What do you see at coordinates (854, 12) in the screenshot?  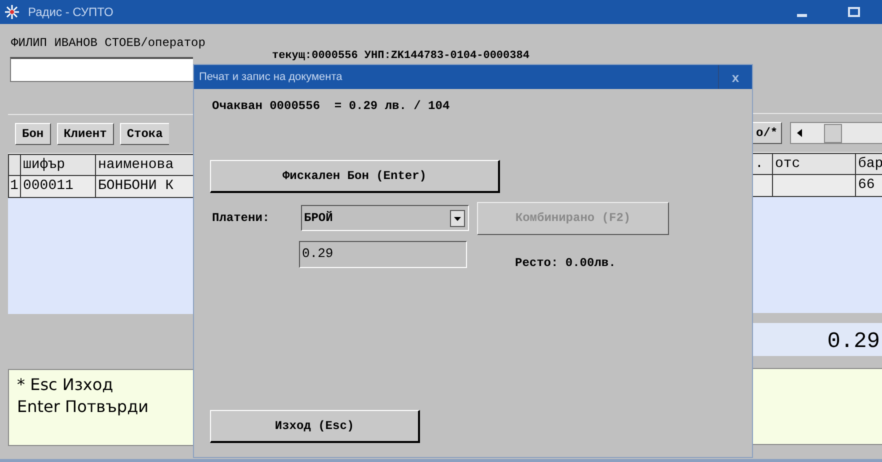 I see `maximize-icon` at bounding box center [854, 12].